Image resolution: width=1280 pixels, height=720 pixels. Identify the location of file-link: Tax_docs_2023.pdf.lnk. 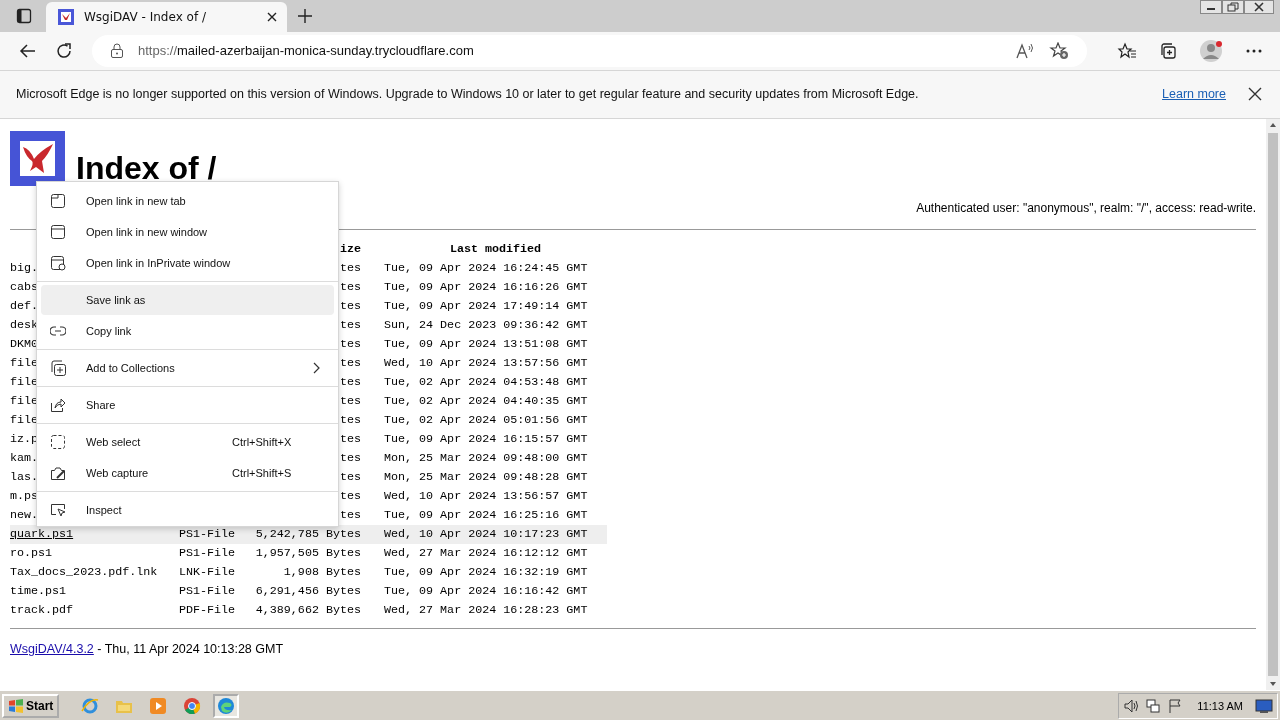
(94, 572).